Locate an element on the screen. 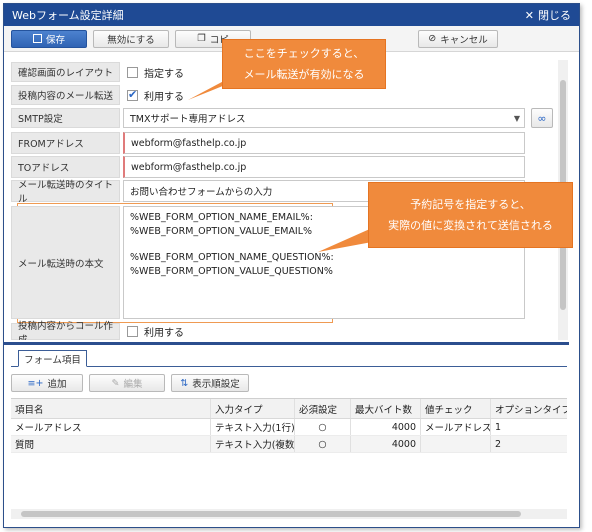  call-create-label: 投稿内容からコール作成 is located at coordinates (65, 330).